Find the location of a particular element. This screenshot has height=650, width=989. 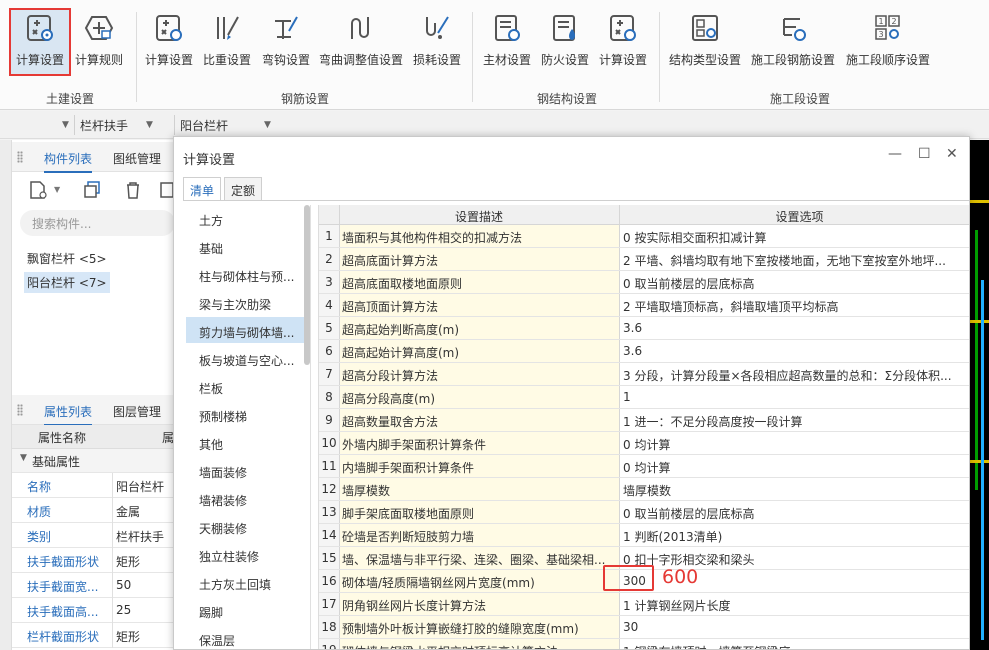

density-settings-button: 比重设置 is located at coordinates (227, 42).